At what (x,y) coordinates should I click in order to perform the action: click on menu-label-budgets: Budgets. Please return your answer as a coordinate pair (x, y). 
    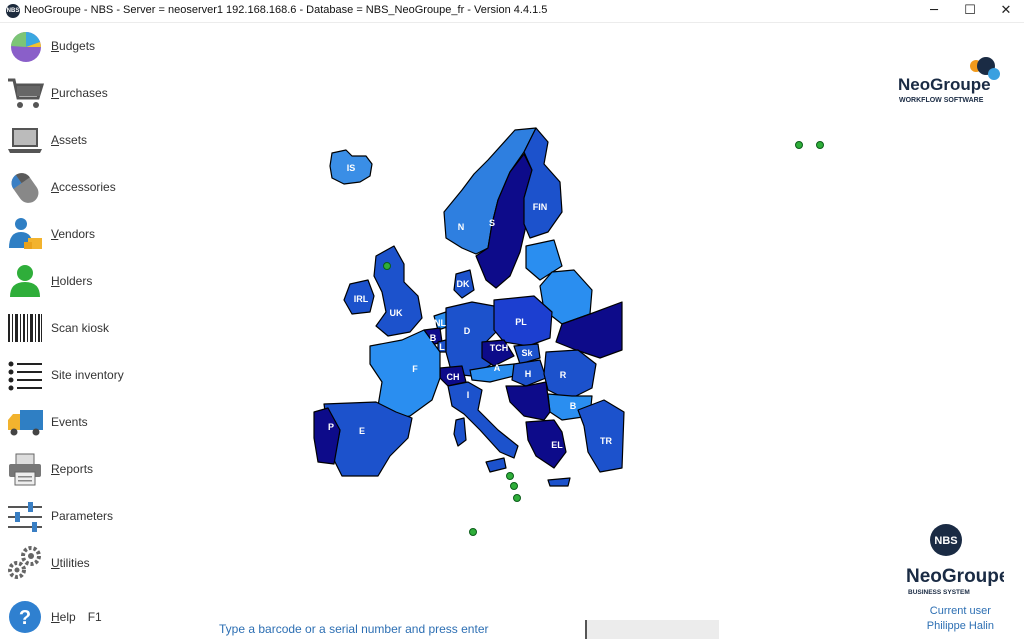
    Looking at the image, I should click on (73, 46).